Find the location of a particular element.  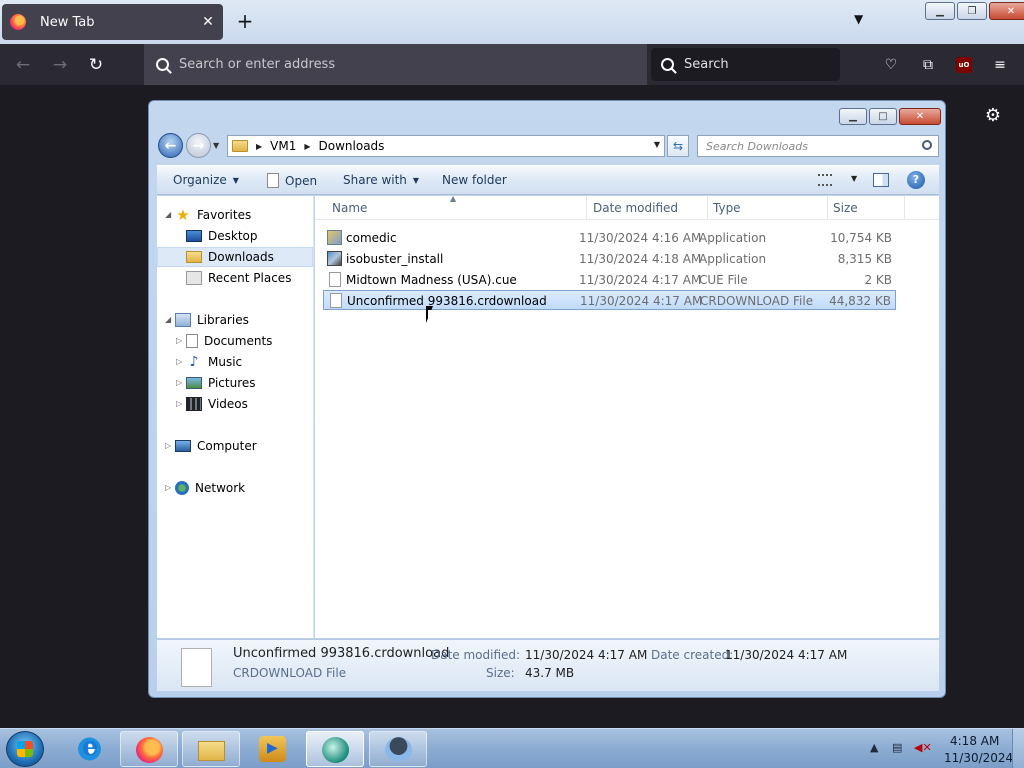

nav-libraries: Libraries is located at coordinates (212, 320).